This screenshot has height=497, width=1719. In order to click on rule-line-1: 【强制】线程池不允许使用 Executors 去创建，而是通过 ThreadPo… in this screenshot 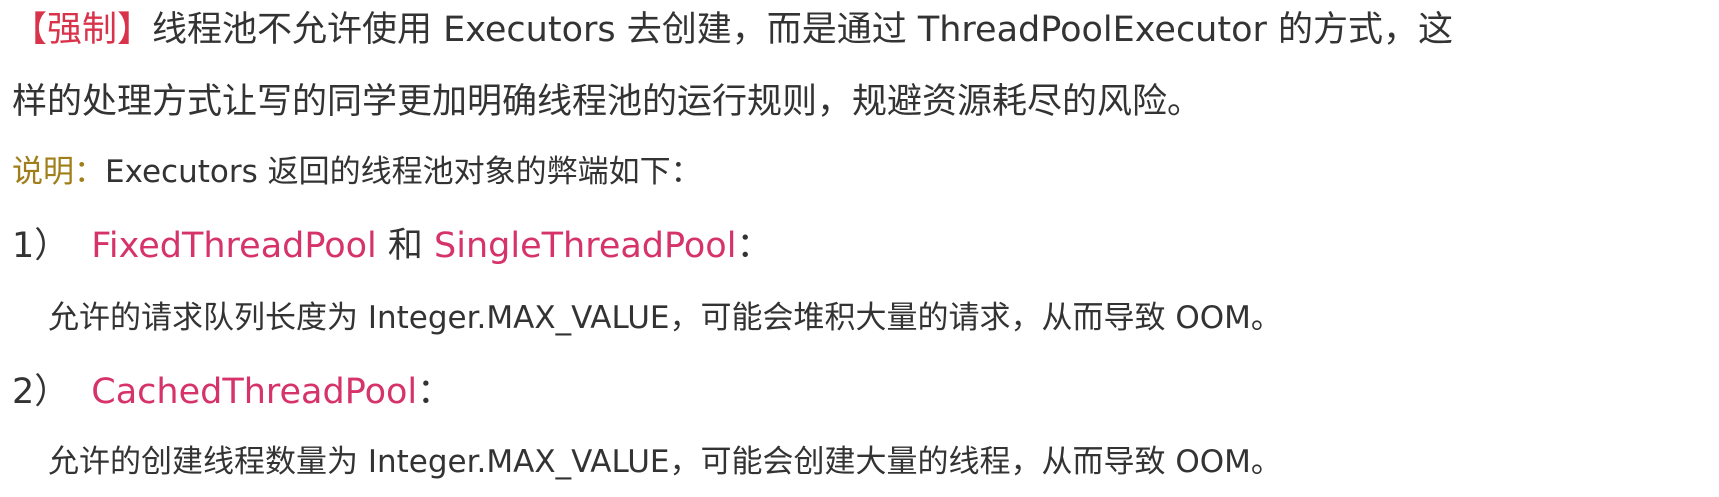, I will do `click(732, 30)`.